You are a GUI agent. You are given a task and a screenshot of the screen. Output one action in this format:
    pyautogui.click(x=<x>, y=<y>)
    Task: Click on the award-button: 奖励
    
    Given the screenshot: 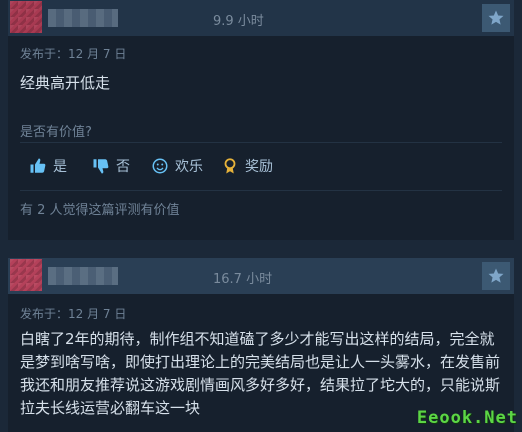 What is the action you would take?
    pyautogui.click(x=246, y=166)
    